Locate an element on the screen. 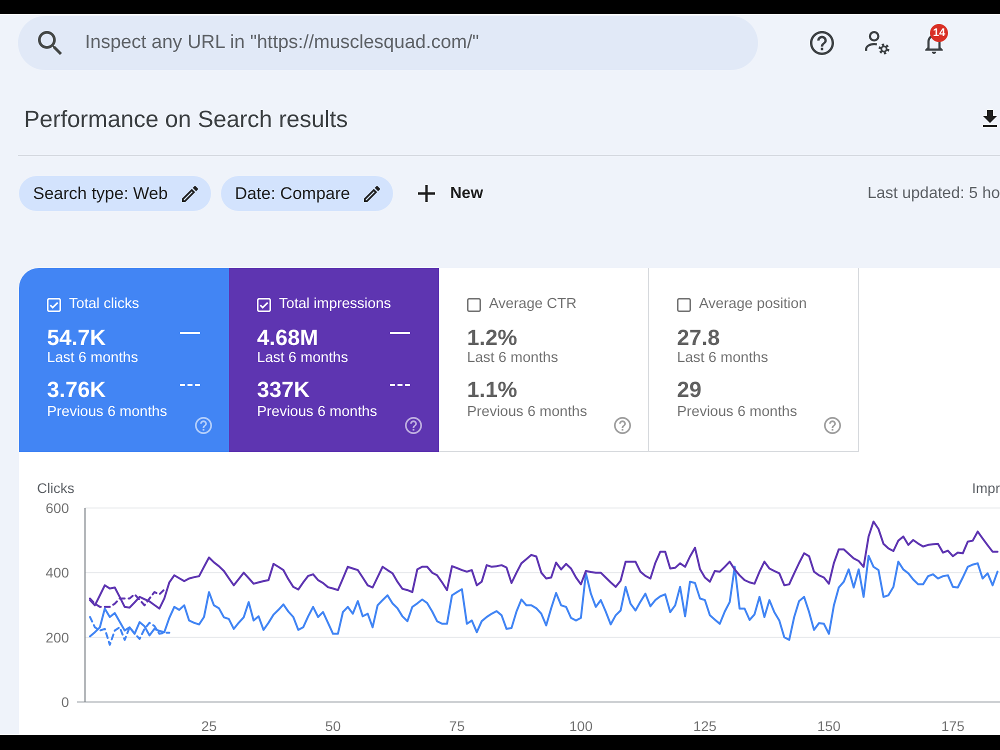 The width and height of the screenshot is (1000, 750). filter-chip: Search type: Web is located at coordinates (115, 193).